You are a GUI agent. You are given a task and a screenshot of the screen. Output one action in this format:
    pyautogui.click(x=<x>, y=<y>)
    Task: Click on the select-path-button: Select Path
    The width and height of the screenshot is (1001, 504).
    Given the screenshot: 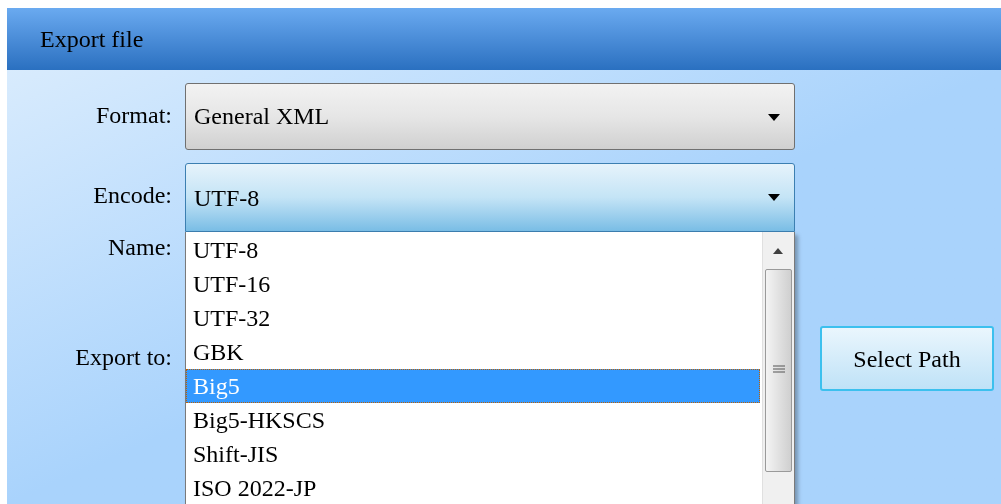 What is the action you would take?
    pyautogui.click(x=907, y=358)
    